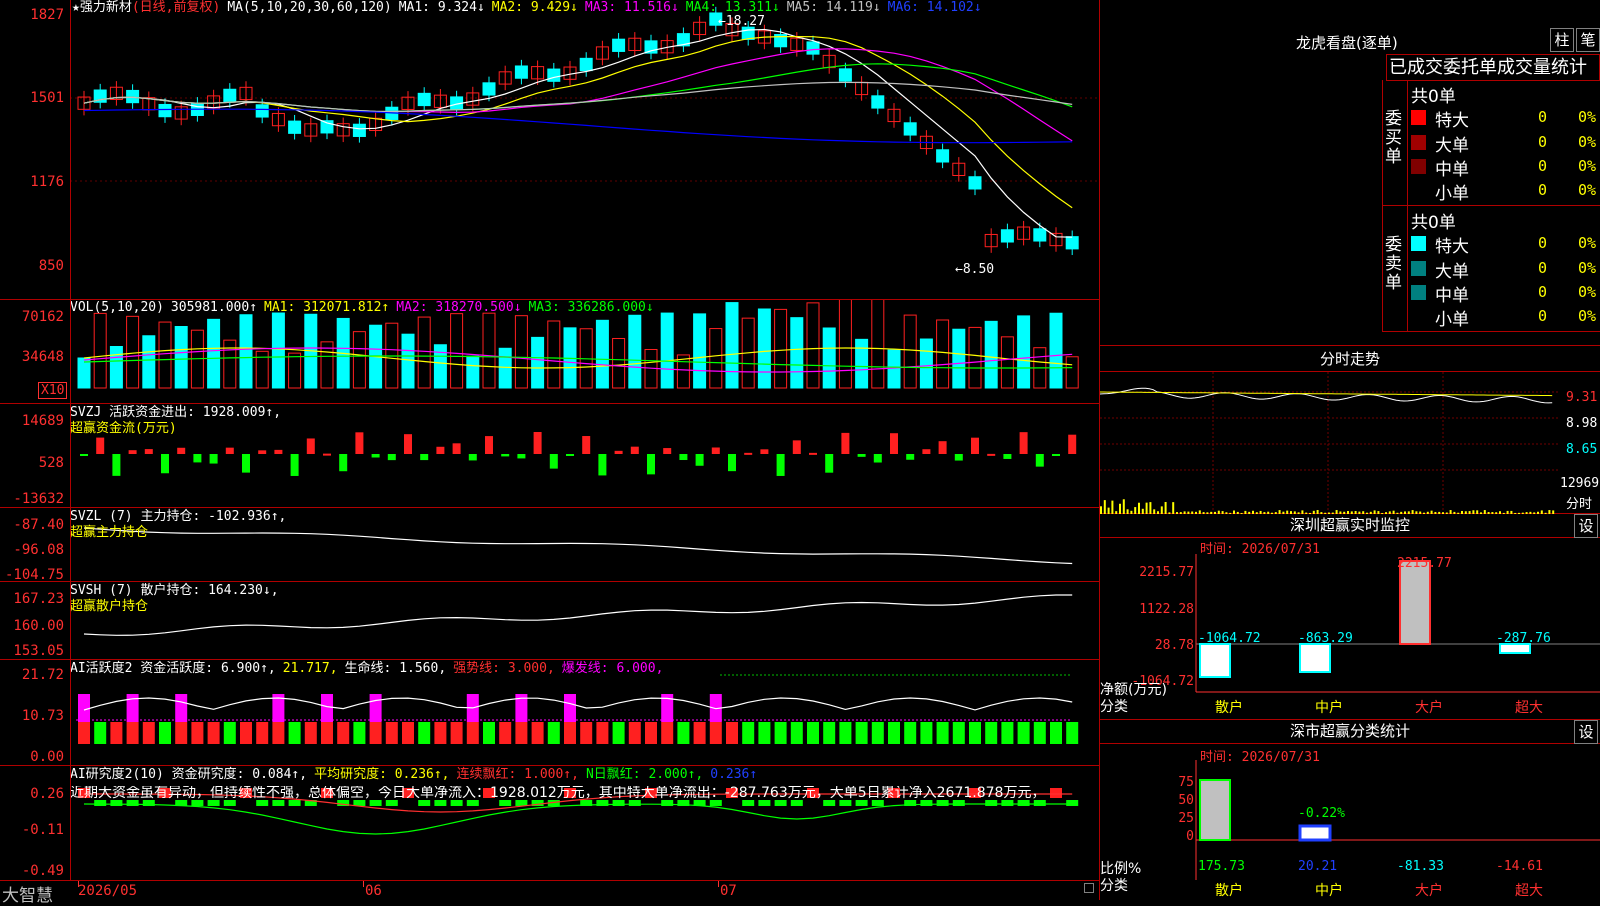  I want to click on price-line, so click(1326, 395).